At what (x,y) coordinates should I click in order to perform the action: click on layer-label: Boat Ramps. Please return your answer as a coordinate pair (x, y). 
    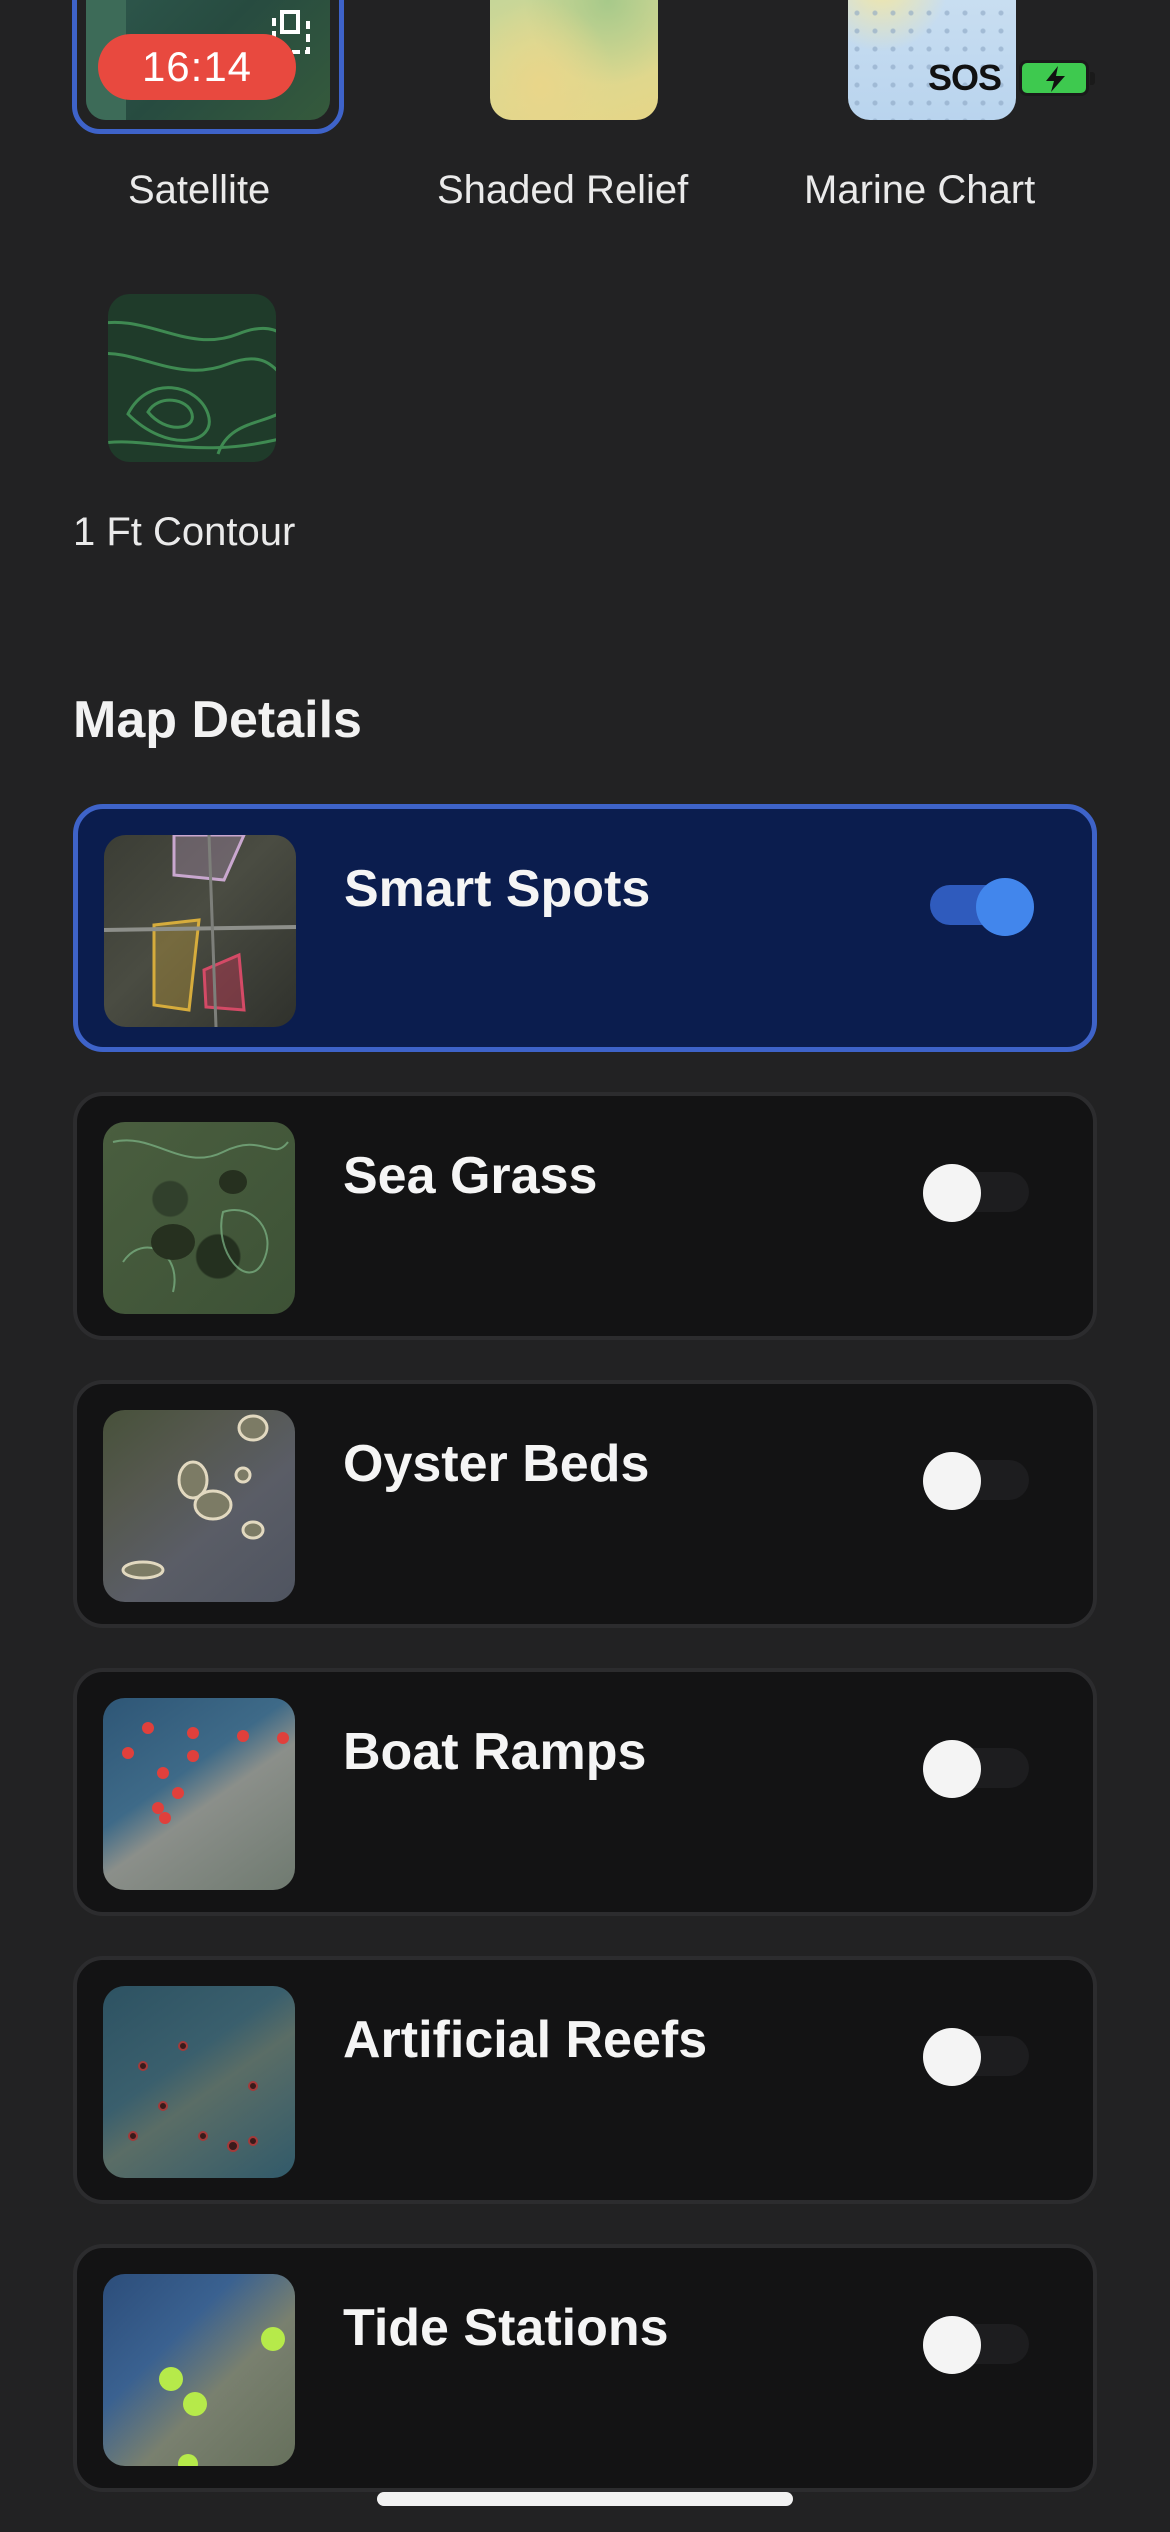
    Looking at the image, I should click on (495, 1752).